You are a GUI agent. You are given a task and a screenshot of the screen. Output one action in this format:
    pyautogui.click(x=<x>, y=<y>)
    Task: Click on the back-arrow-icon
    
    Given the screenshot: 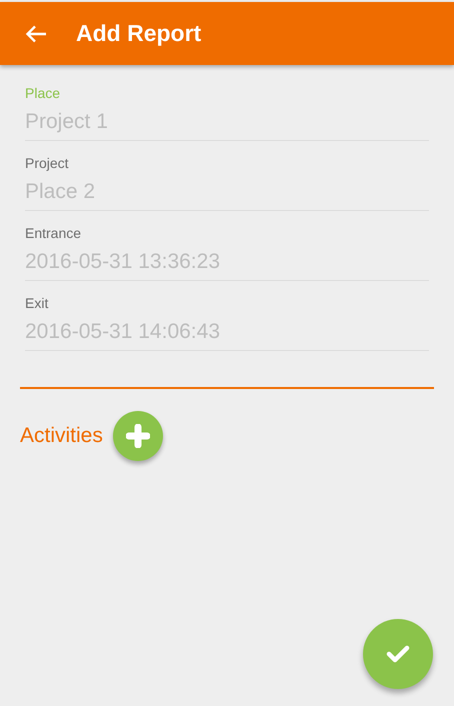 What is the action you would take?
    pyautogui.click(x=36, y=33)
    